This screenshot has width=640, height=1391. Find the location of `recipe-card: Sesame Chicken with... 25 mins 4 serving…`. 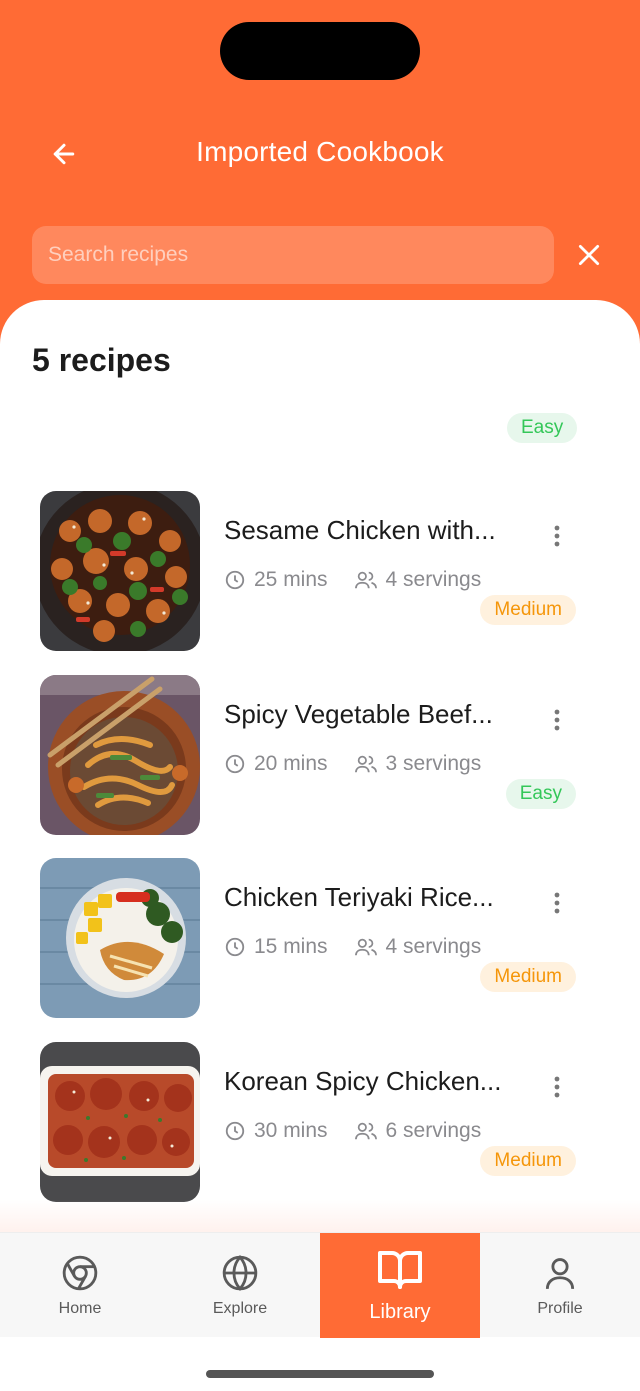

recipe-card: Sesame Chicken with... 25 mins 4 serving… is located at coordinates (320, 571).